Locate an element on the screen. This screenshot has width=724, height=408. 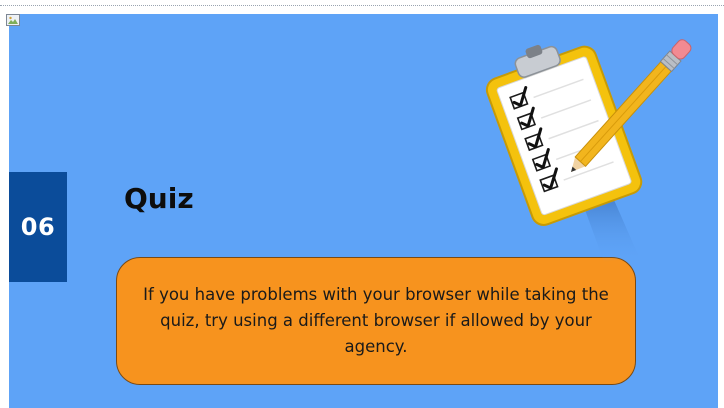
top-dotted-border is located at coordinates (362, 5).